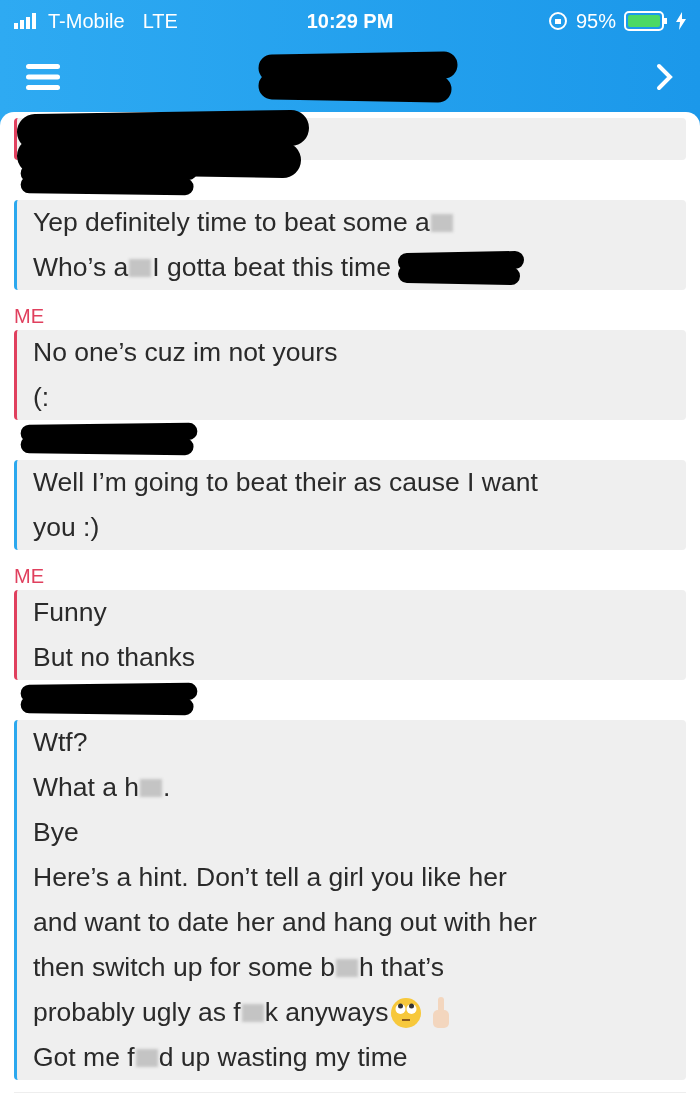  What do you see at coordinates (681, 21) in the screenshot?
I see `charging-icon` at bounding box center [681, 21].